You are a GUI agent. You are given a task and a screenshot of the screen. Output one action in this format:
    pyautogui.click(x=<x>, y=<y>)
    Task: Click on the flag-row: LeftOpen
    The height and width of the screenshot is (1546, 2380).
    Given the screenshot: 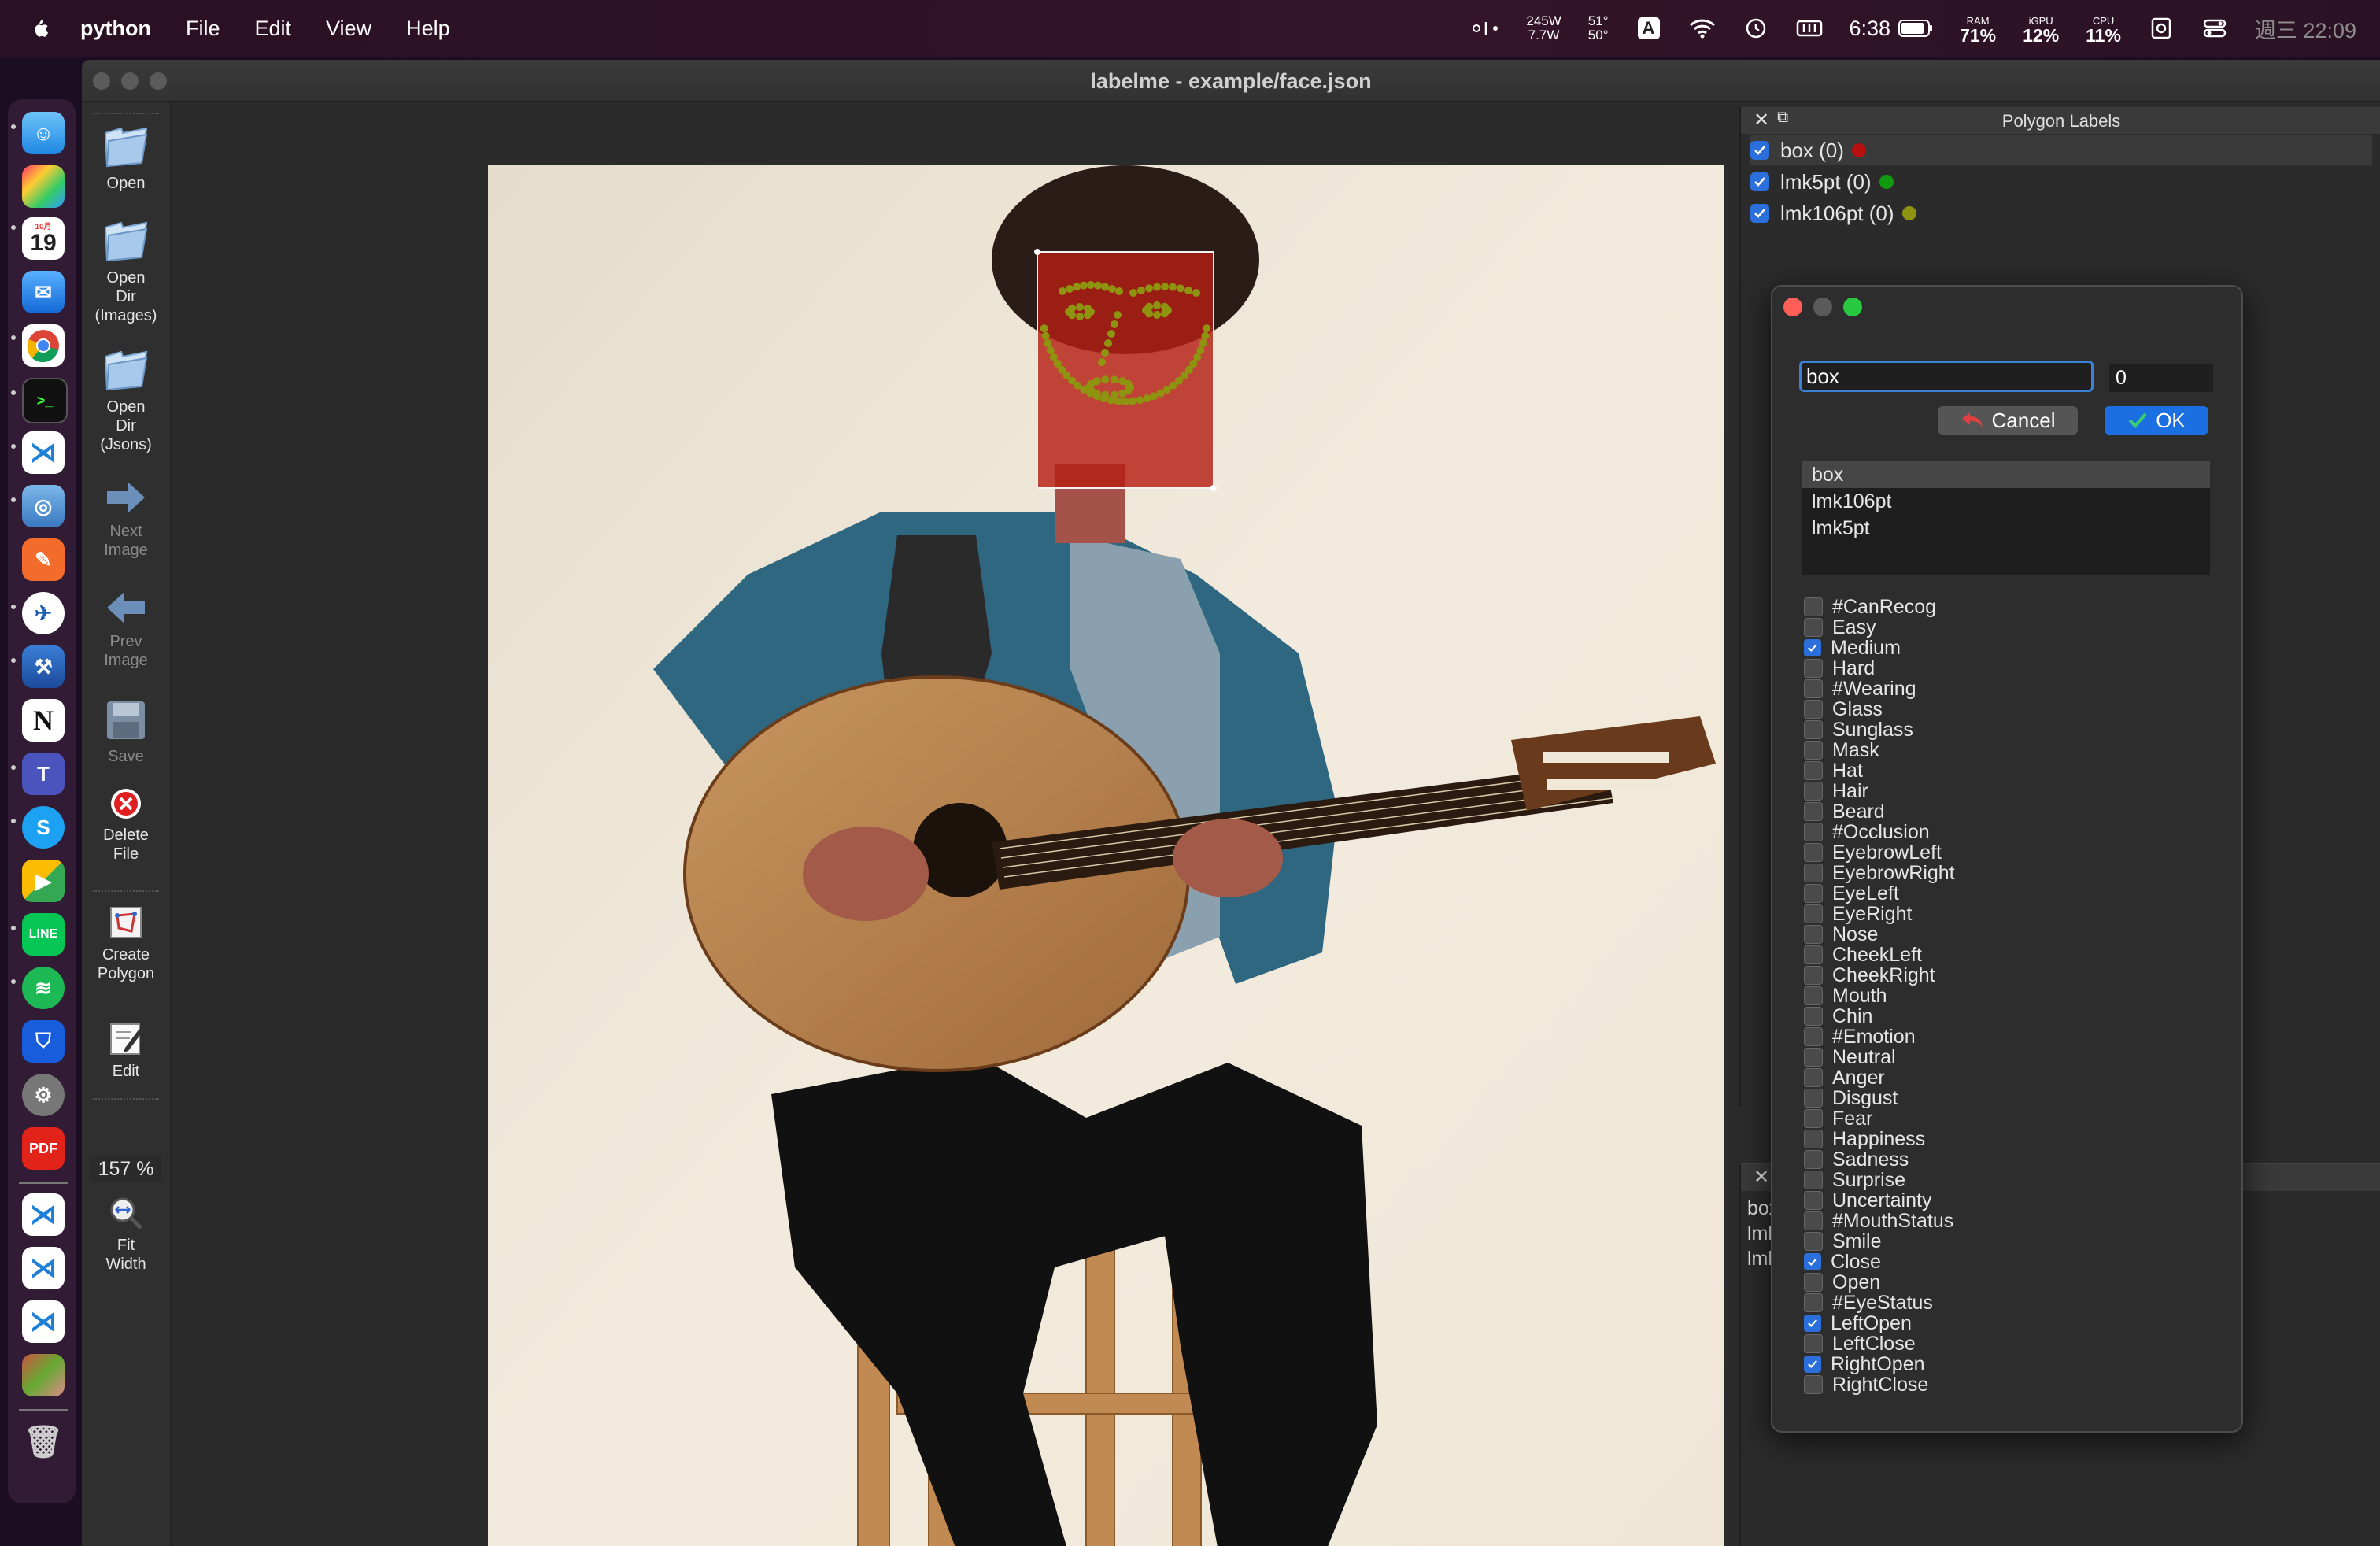 What is the action you would take?
    pyautogui.click(x=1858, y=1323)
    